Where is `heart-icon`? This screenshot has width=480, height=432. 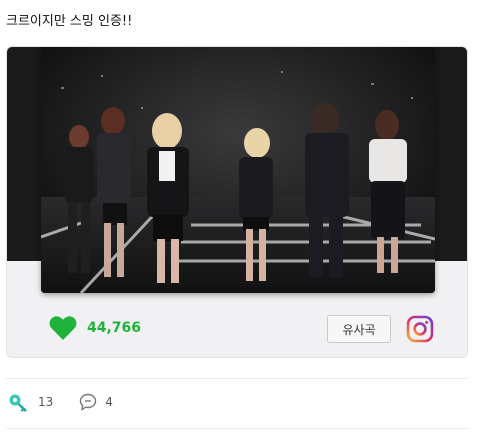
heart-icon is located at coordinates (63, 328).